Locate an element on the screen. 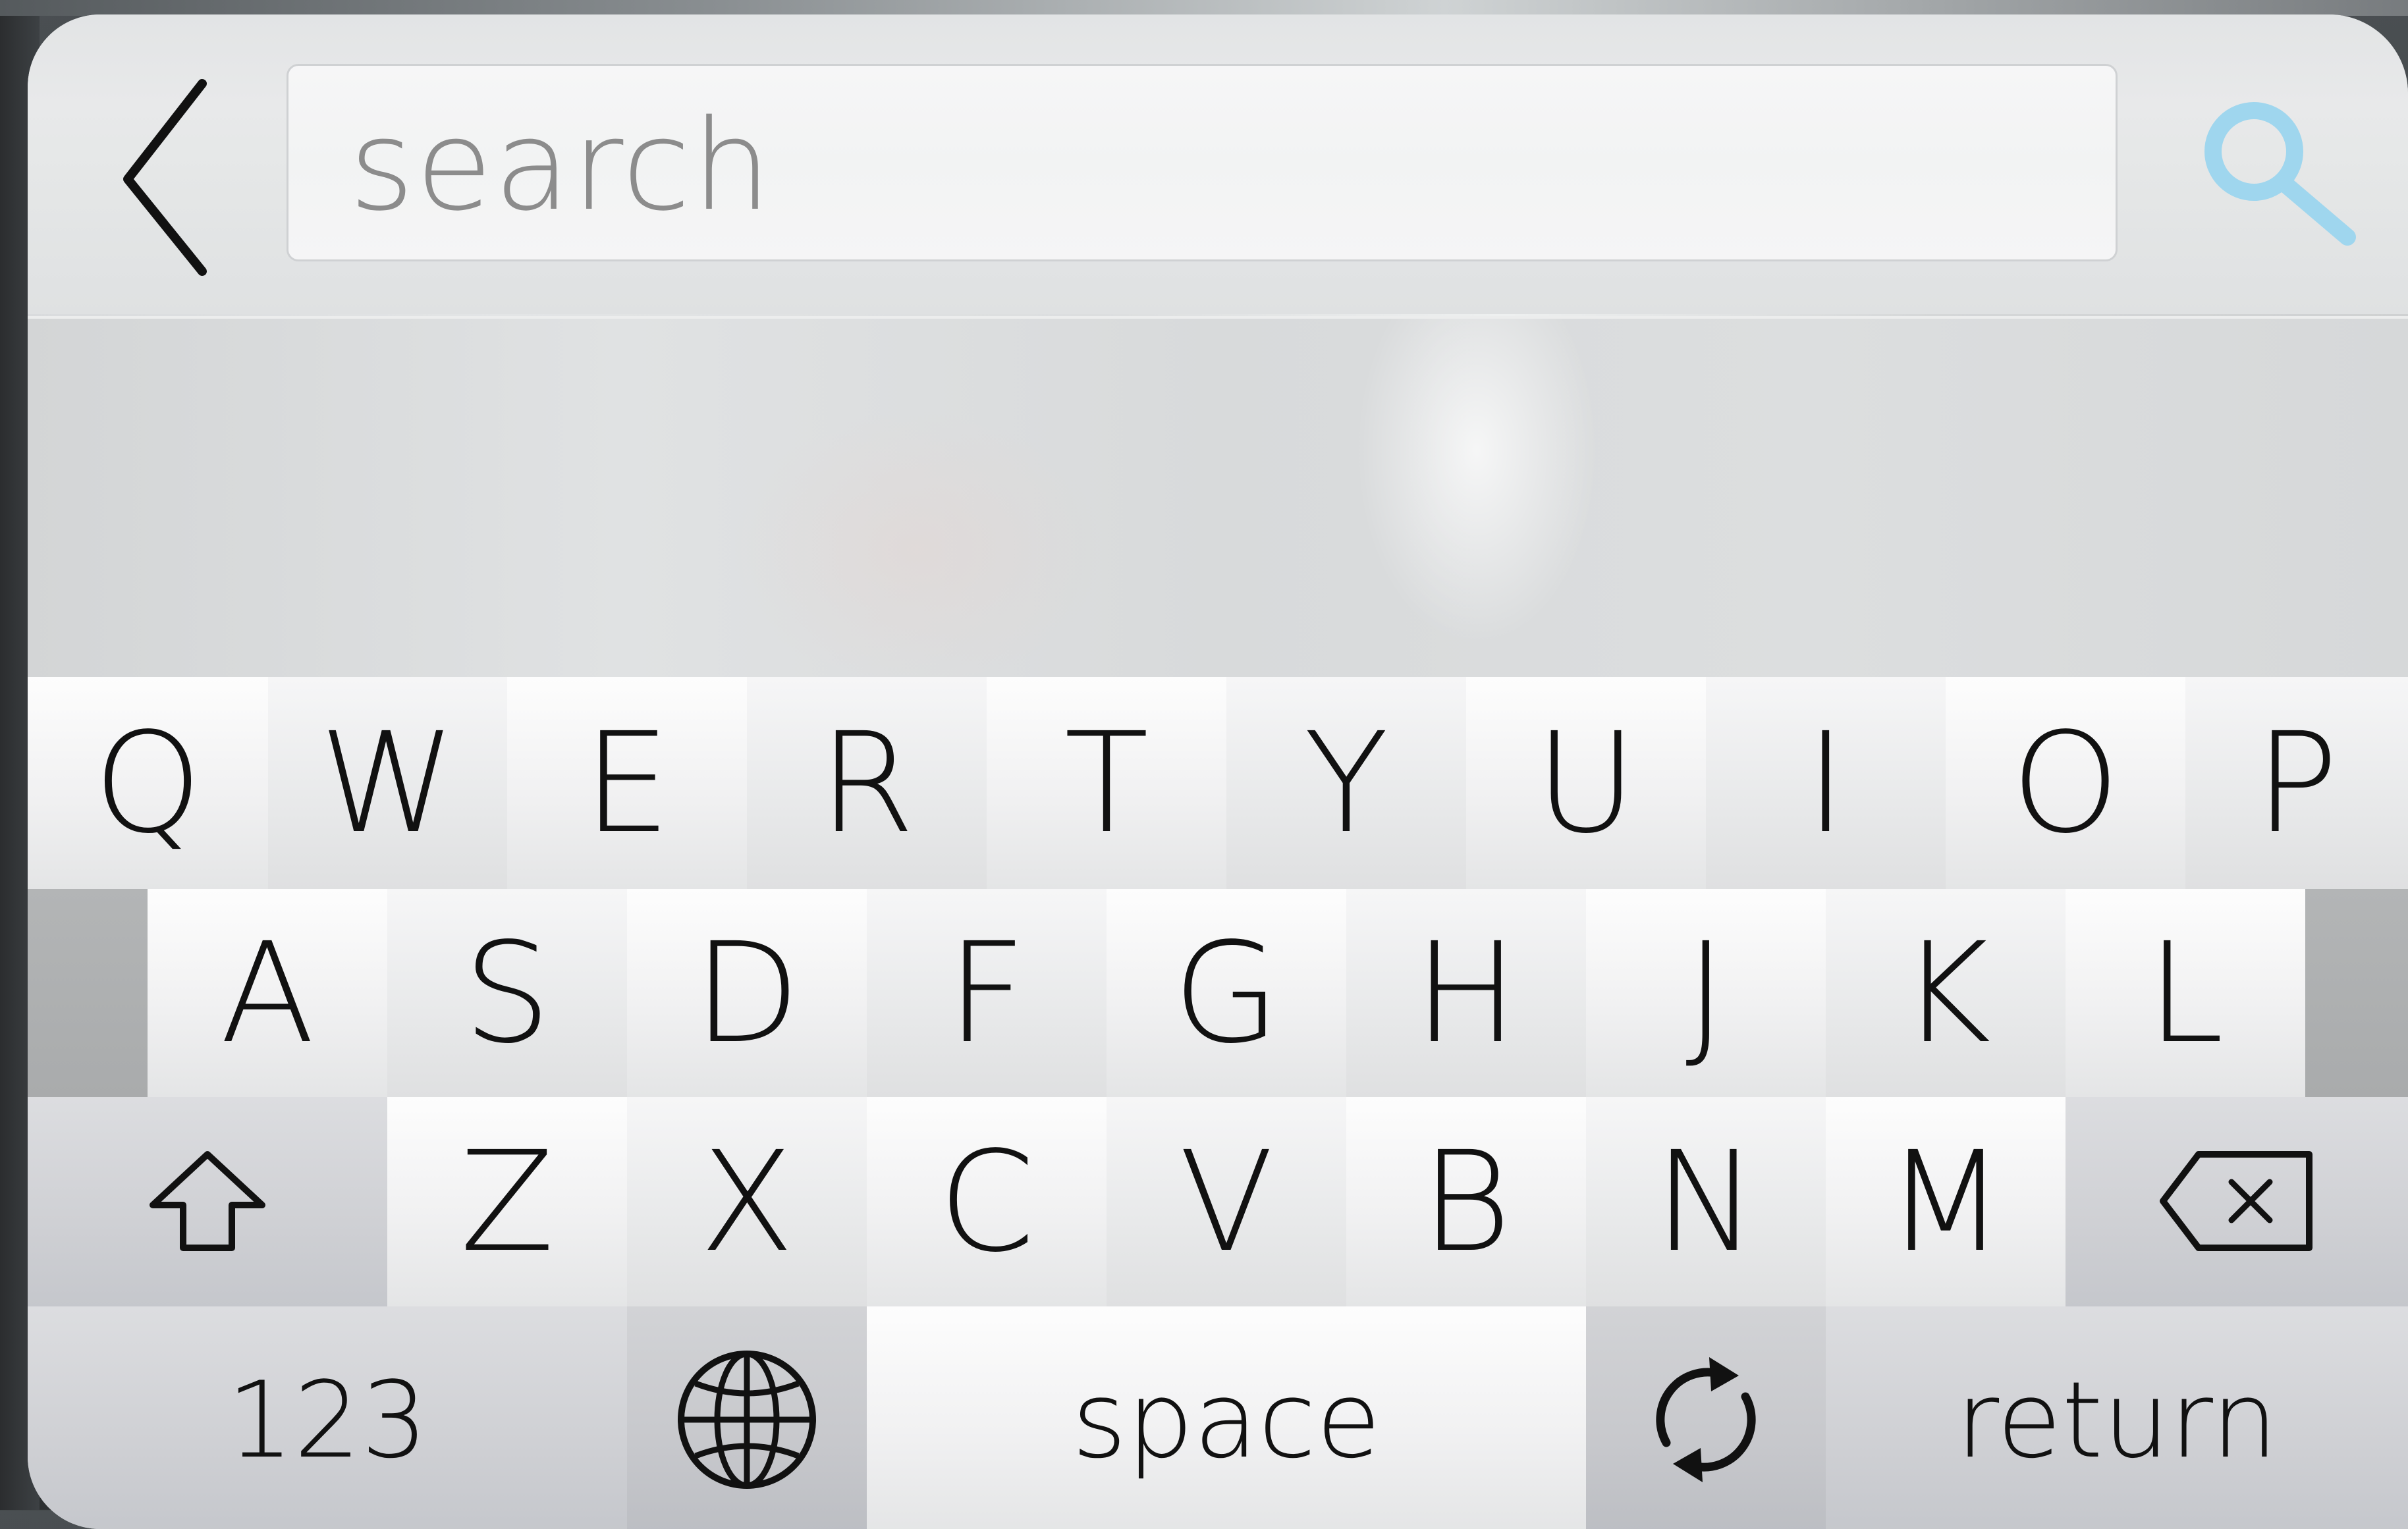 Image resolution: width=2408 pixels, height=1529 pixels. search-field is located at coordinates (1203, 162).